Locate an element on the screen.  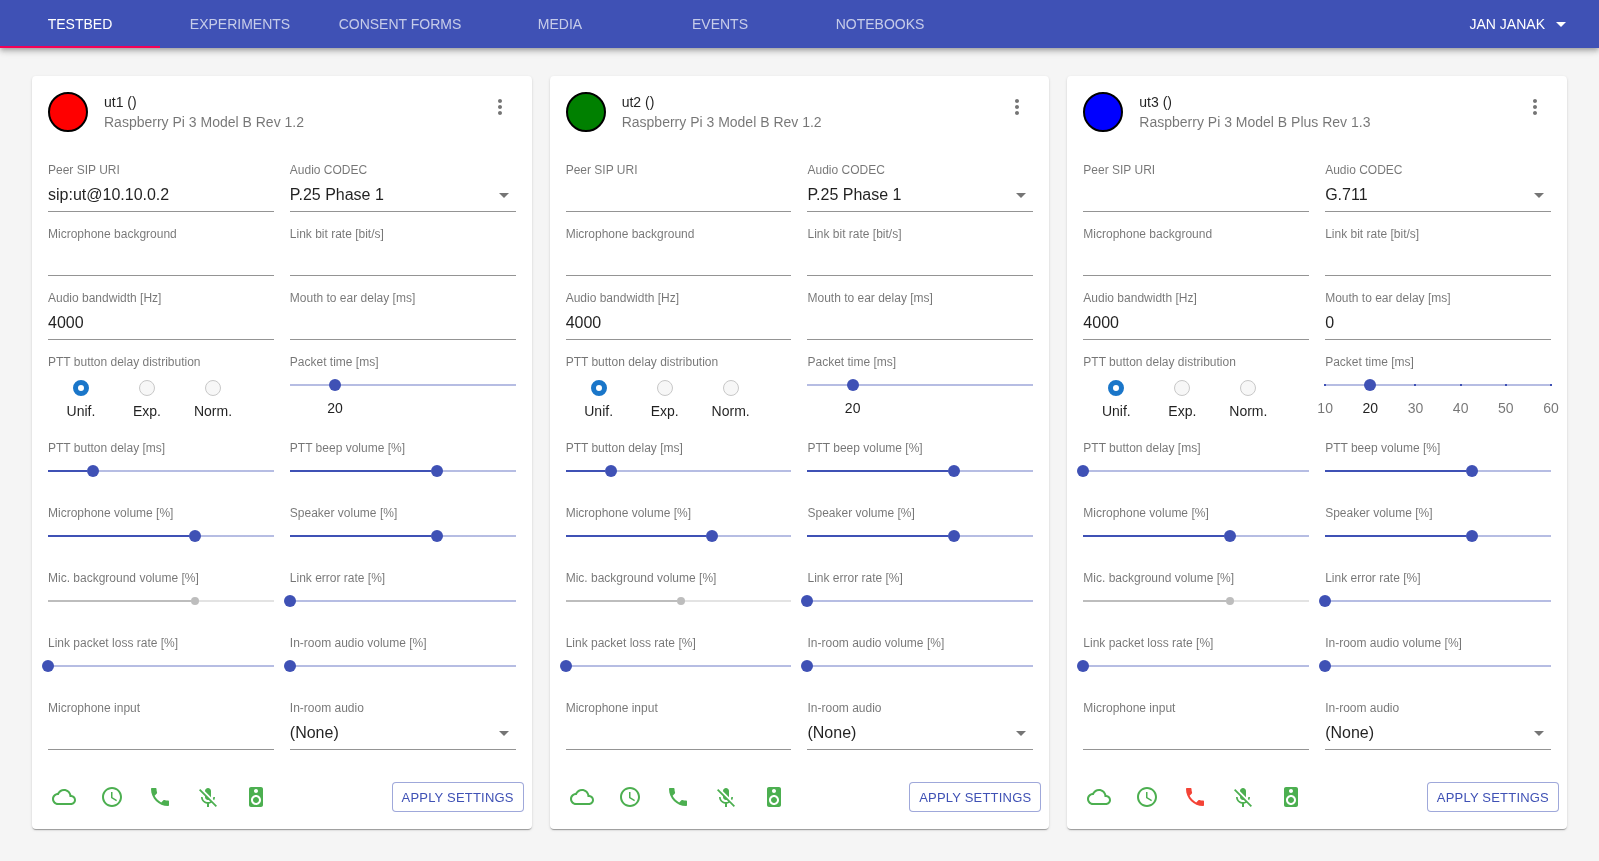
field-label: Packet time [ms] is located at coordinates (334, 362).